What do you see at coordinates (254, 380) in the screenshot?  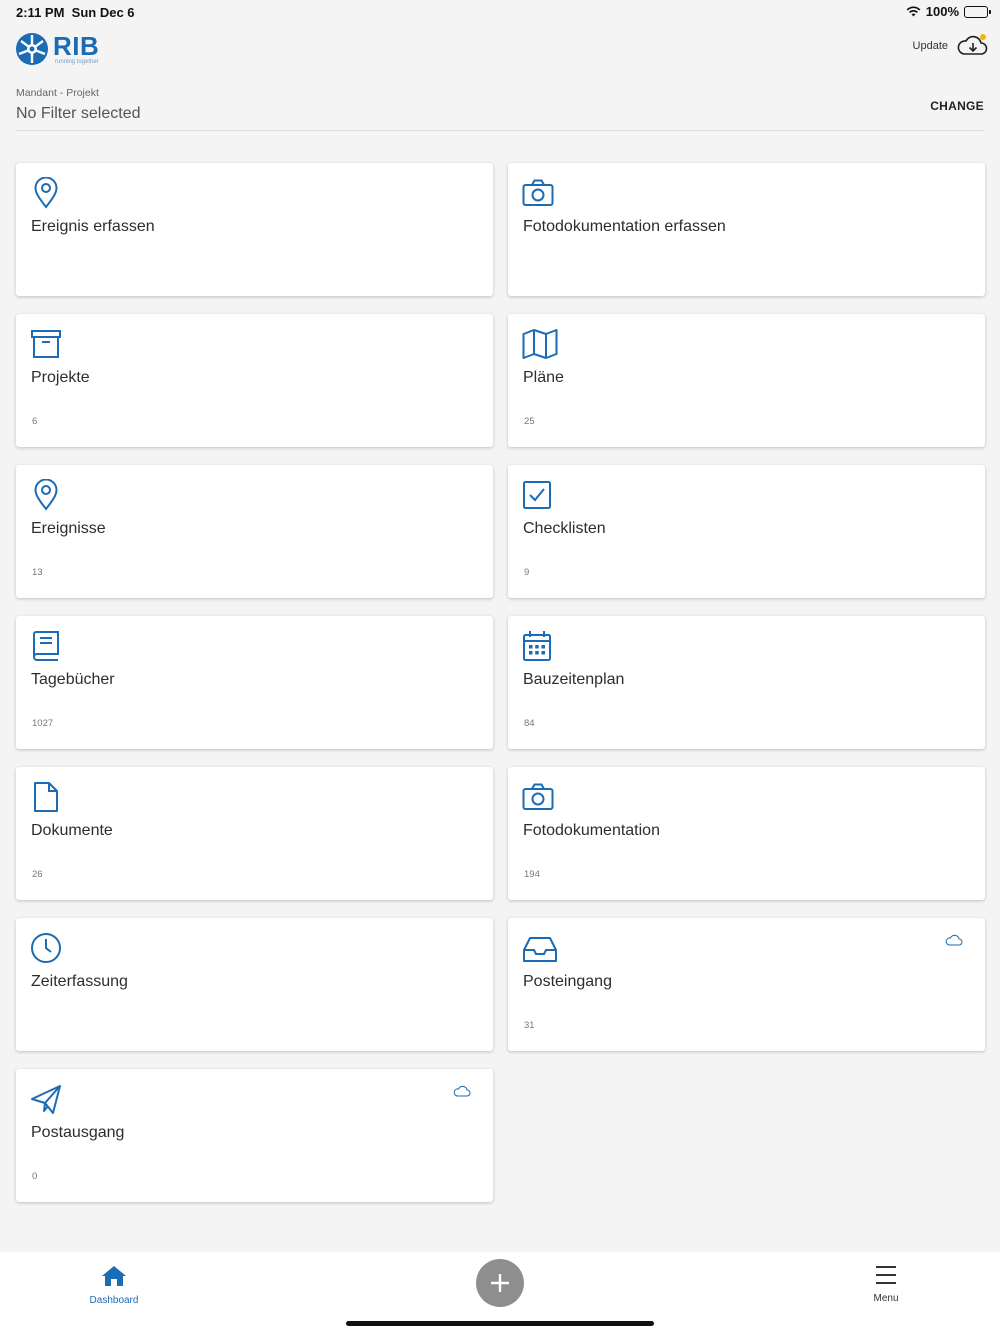 I see `tile-projekte: Projekte 6` at bounding box center [254, 380].